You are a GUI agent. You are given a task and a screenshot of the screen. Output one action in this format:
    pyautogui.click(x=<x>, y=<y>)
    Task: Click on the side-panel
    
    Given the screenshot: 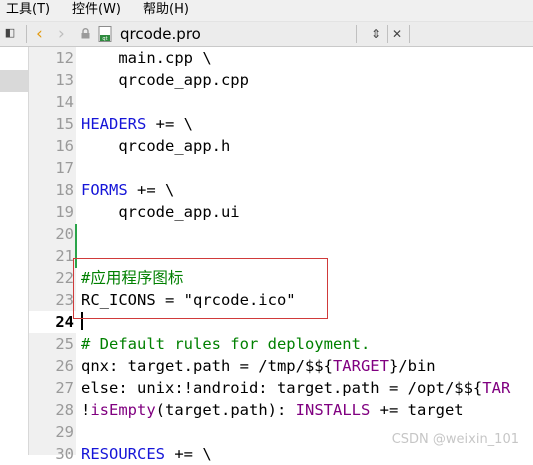 What is the action you would take?
    pyautogui.click(x=14, y=251)
    